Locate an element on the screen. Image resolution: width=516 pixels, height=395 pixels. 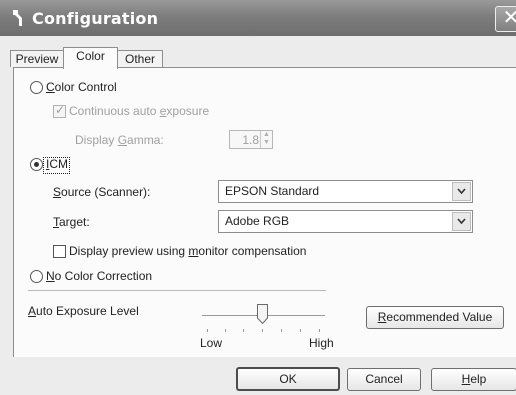
slider-low-label: Low is located at coordinates (211, 343).